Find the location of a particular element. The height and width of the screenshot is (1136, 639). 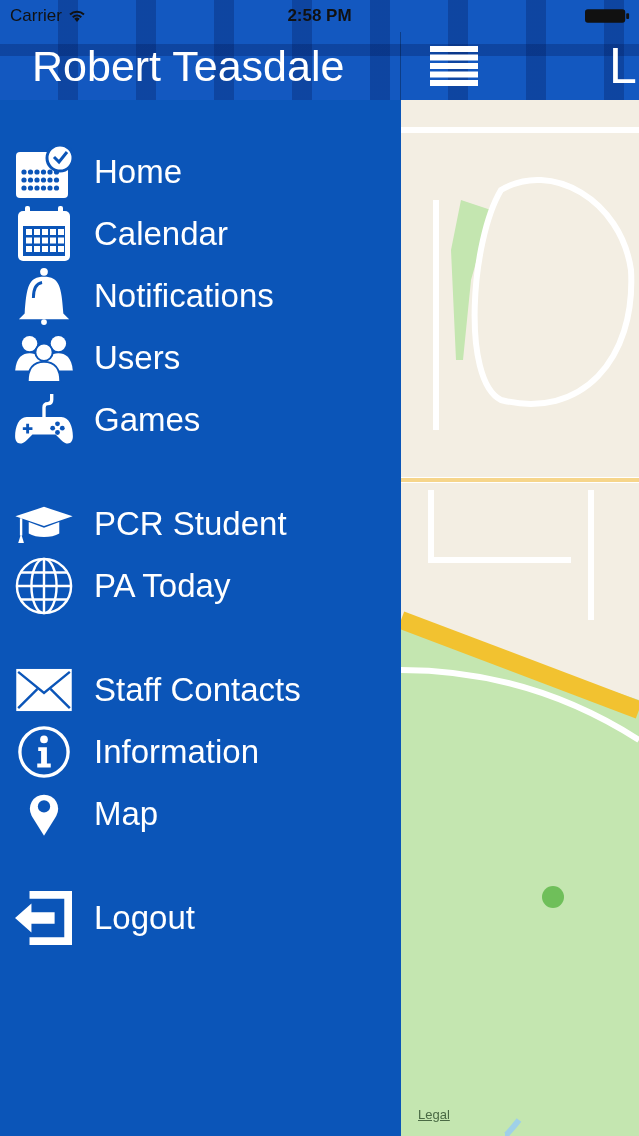

menu-item: Users is located at coordinates (200, 358).